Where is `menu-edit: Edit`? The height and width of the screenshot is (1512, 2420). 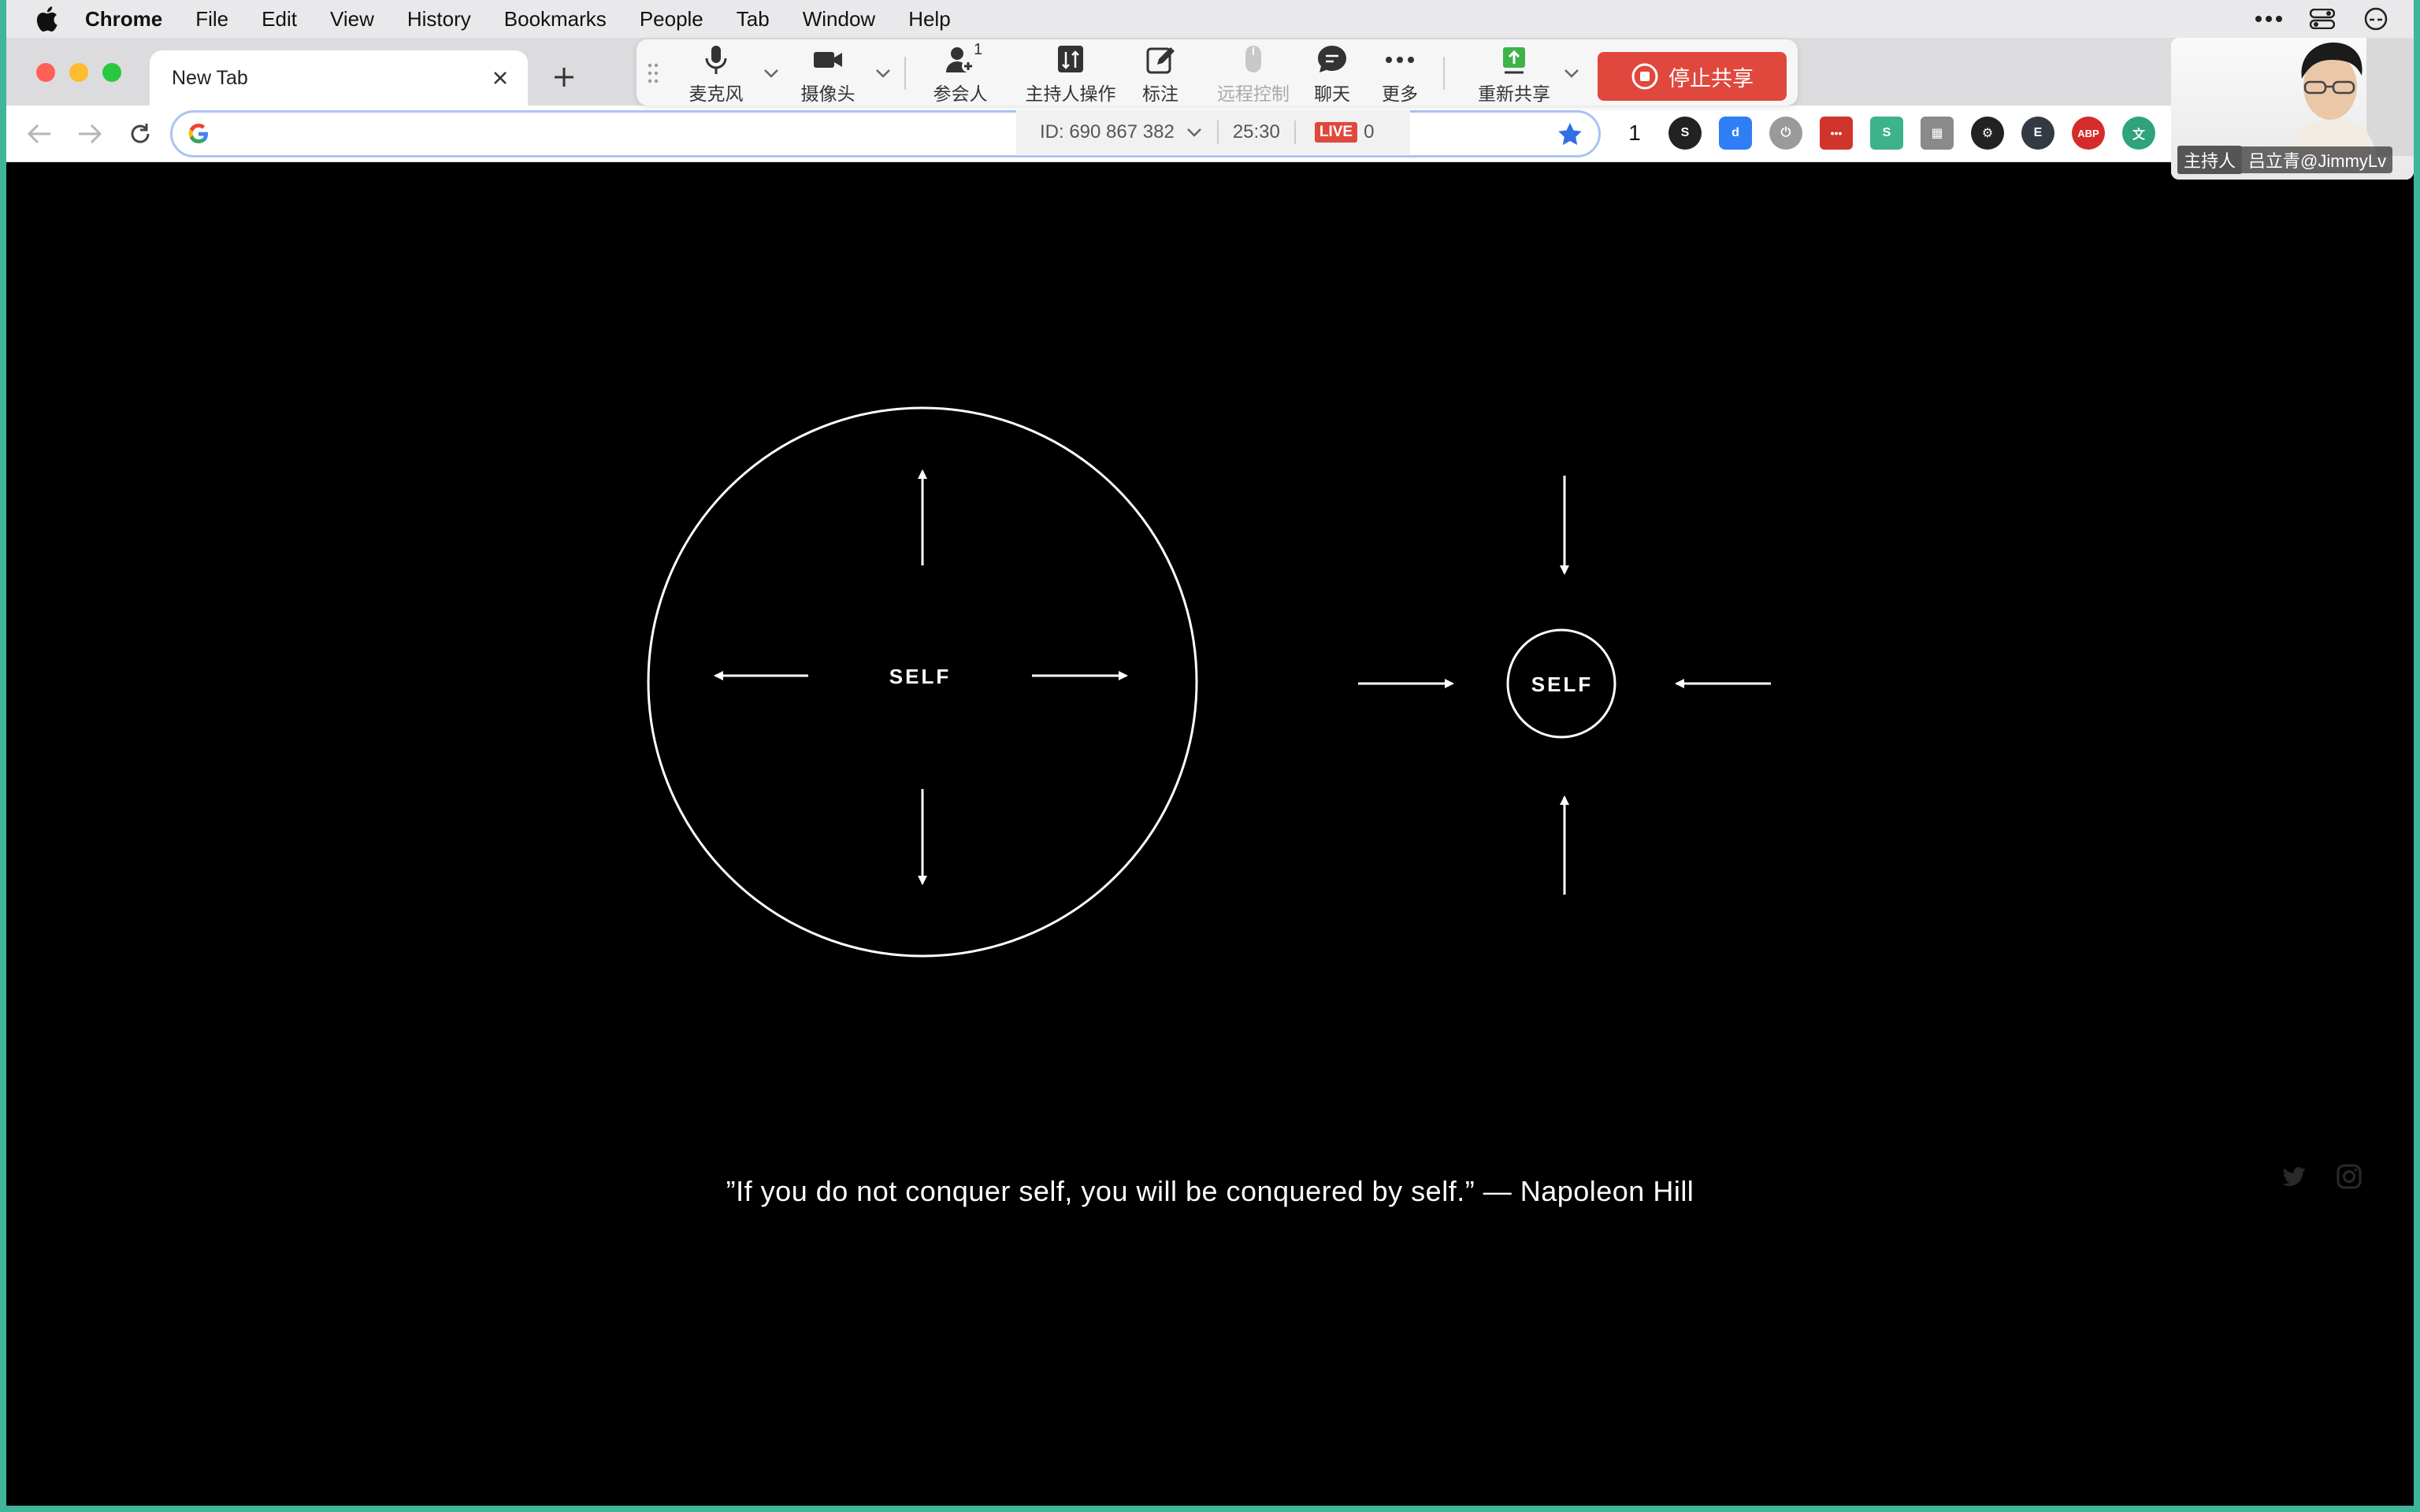
menu-edit: Edit is located at coordinates (279, 19).